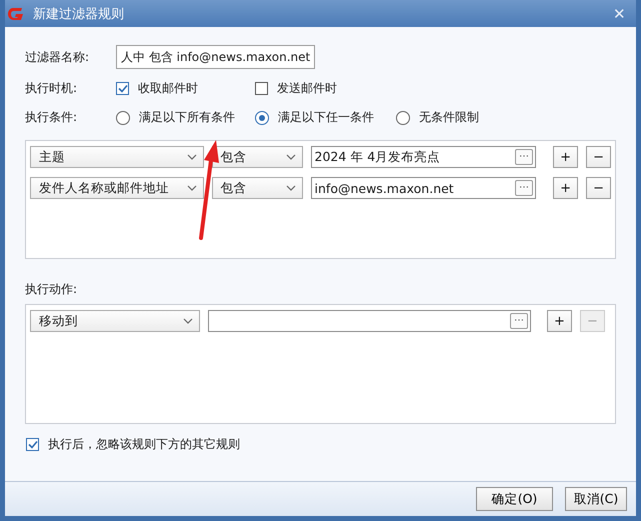 The image size is (641, 521). Describe the element at coordinates (216, 57) in the screenshot. I see `filter-name-field: 人中 包含 info@news.maxon.net` at that location.